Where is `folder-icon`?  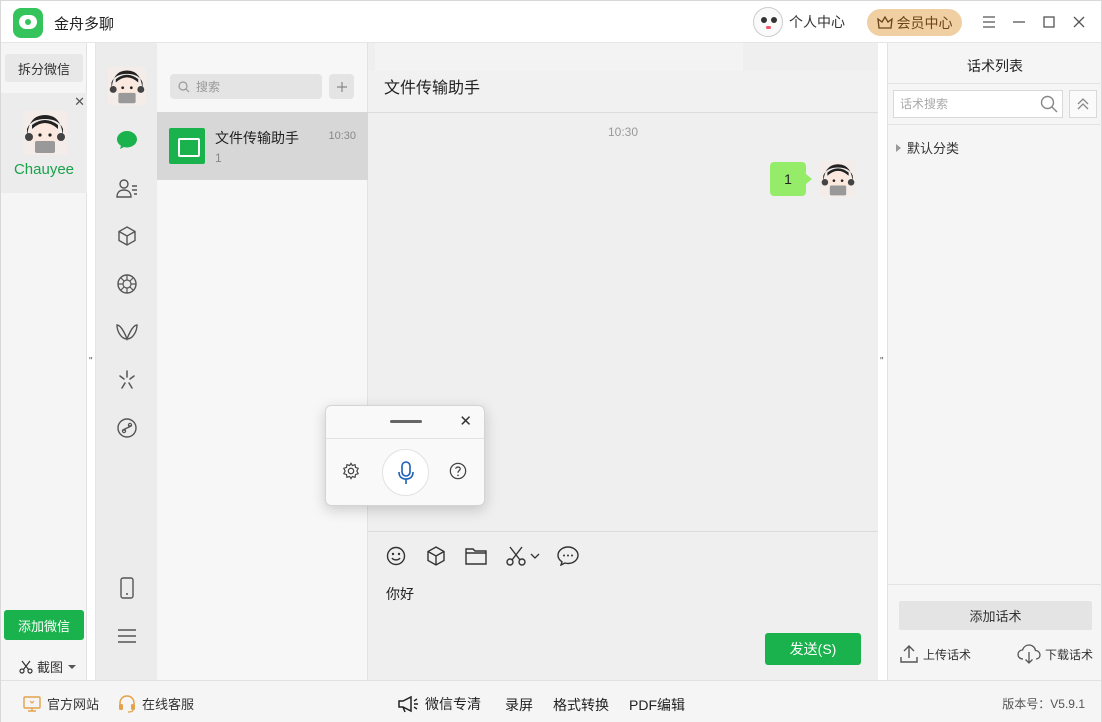 folder-icon is located at coordinates (476, 556).